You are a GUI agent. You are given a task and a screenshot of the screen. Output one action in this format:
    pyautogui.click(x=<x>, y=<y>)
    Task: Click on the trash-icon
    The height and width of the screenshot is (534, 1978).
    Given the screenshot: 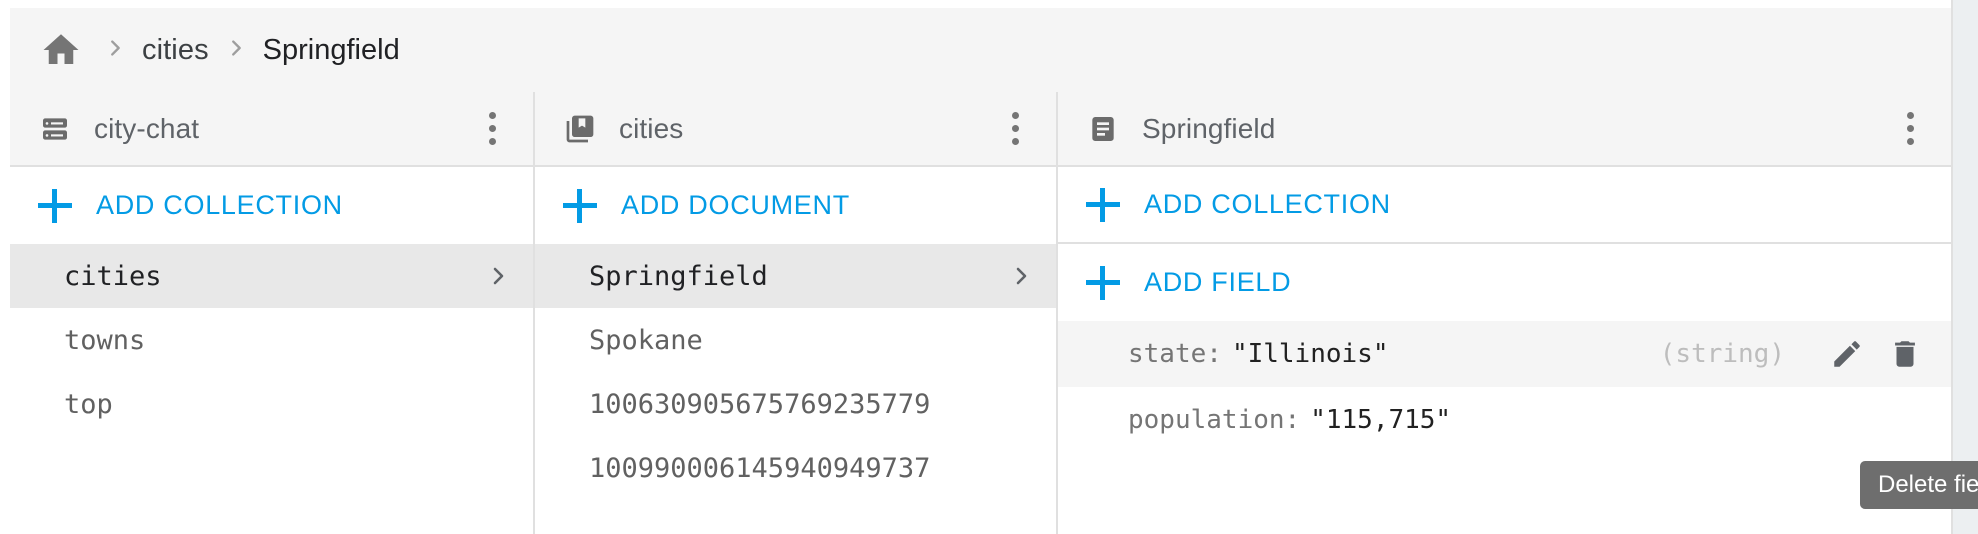 What is the action you would take?
    pyautogui.click(x=1905, y=354)
    